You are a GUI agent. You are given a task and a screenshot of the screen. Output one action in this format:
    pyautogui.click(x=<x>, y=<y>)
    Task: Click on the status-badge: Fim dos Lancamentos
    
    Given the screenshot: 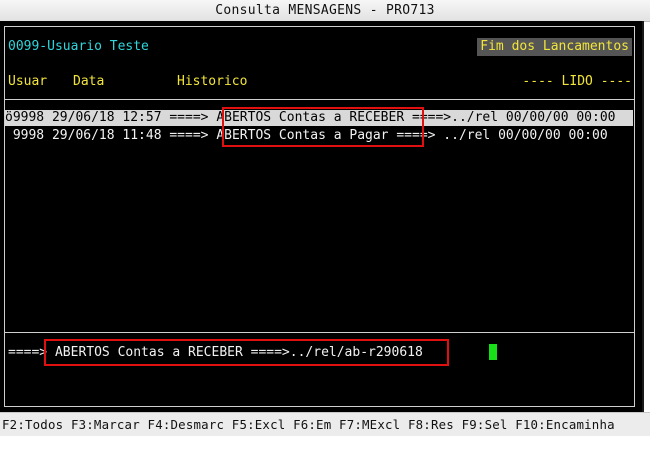 What is the action you would take?
    pyautogui.click(x=554, y=47)
    